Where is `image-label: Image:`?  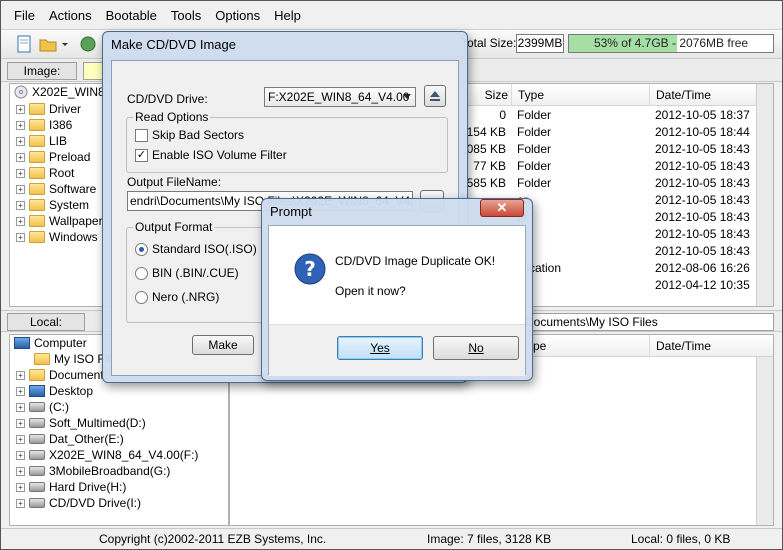
image-label: Image: is located at coordinates (42, 71).